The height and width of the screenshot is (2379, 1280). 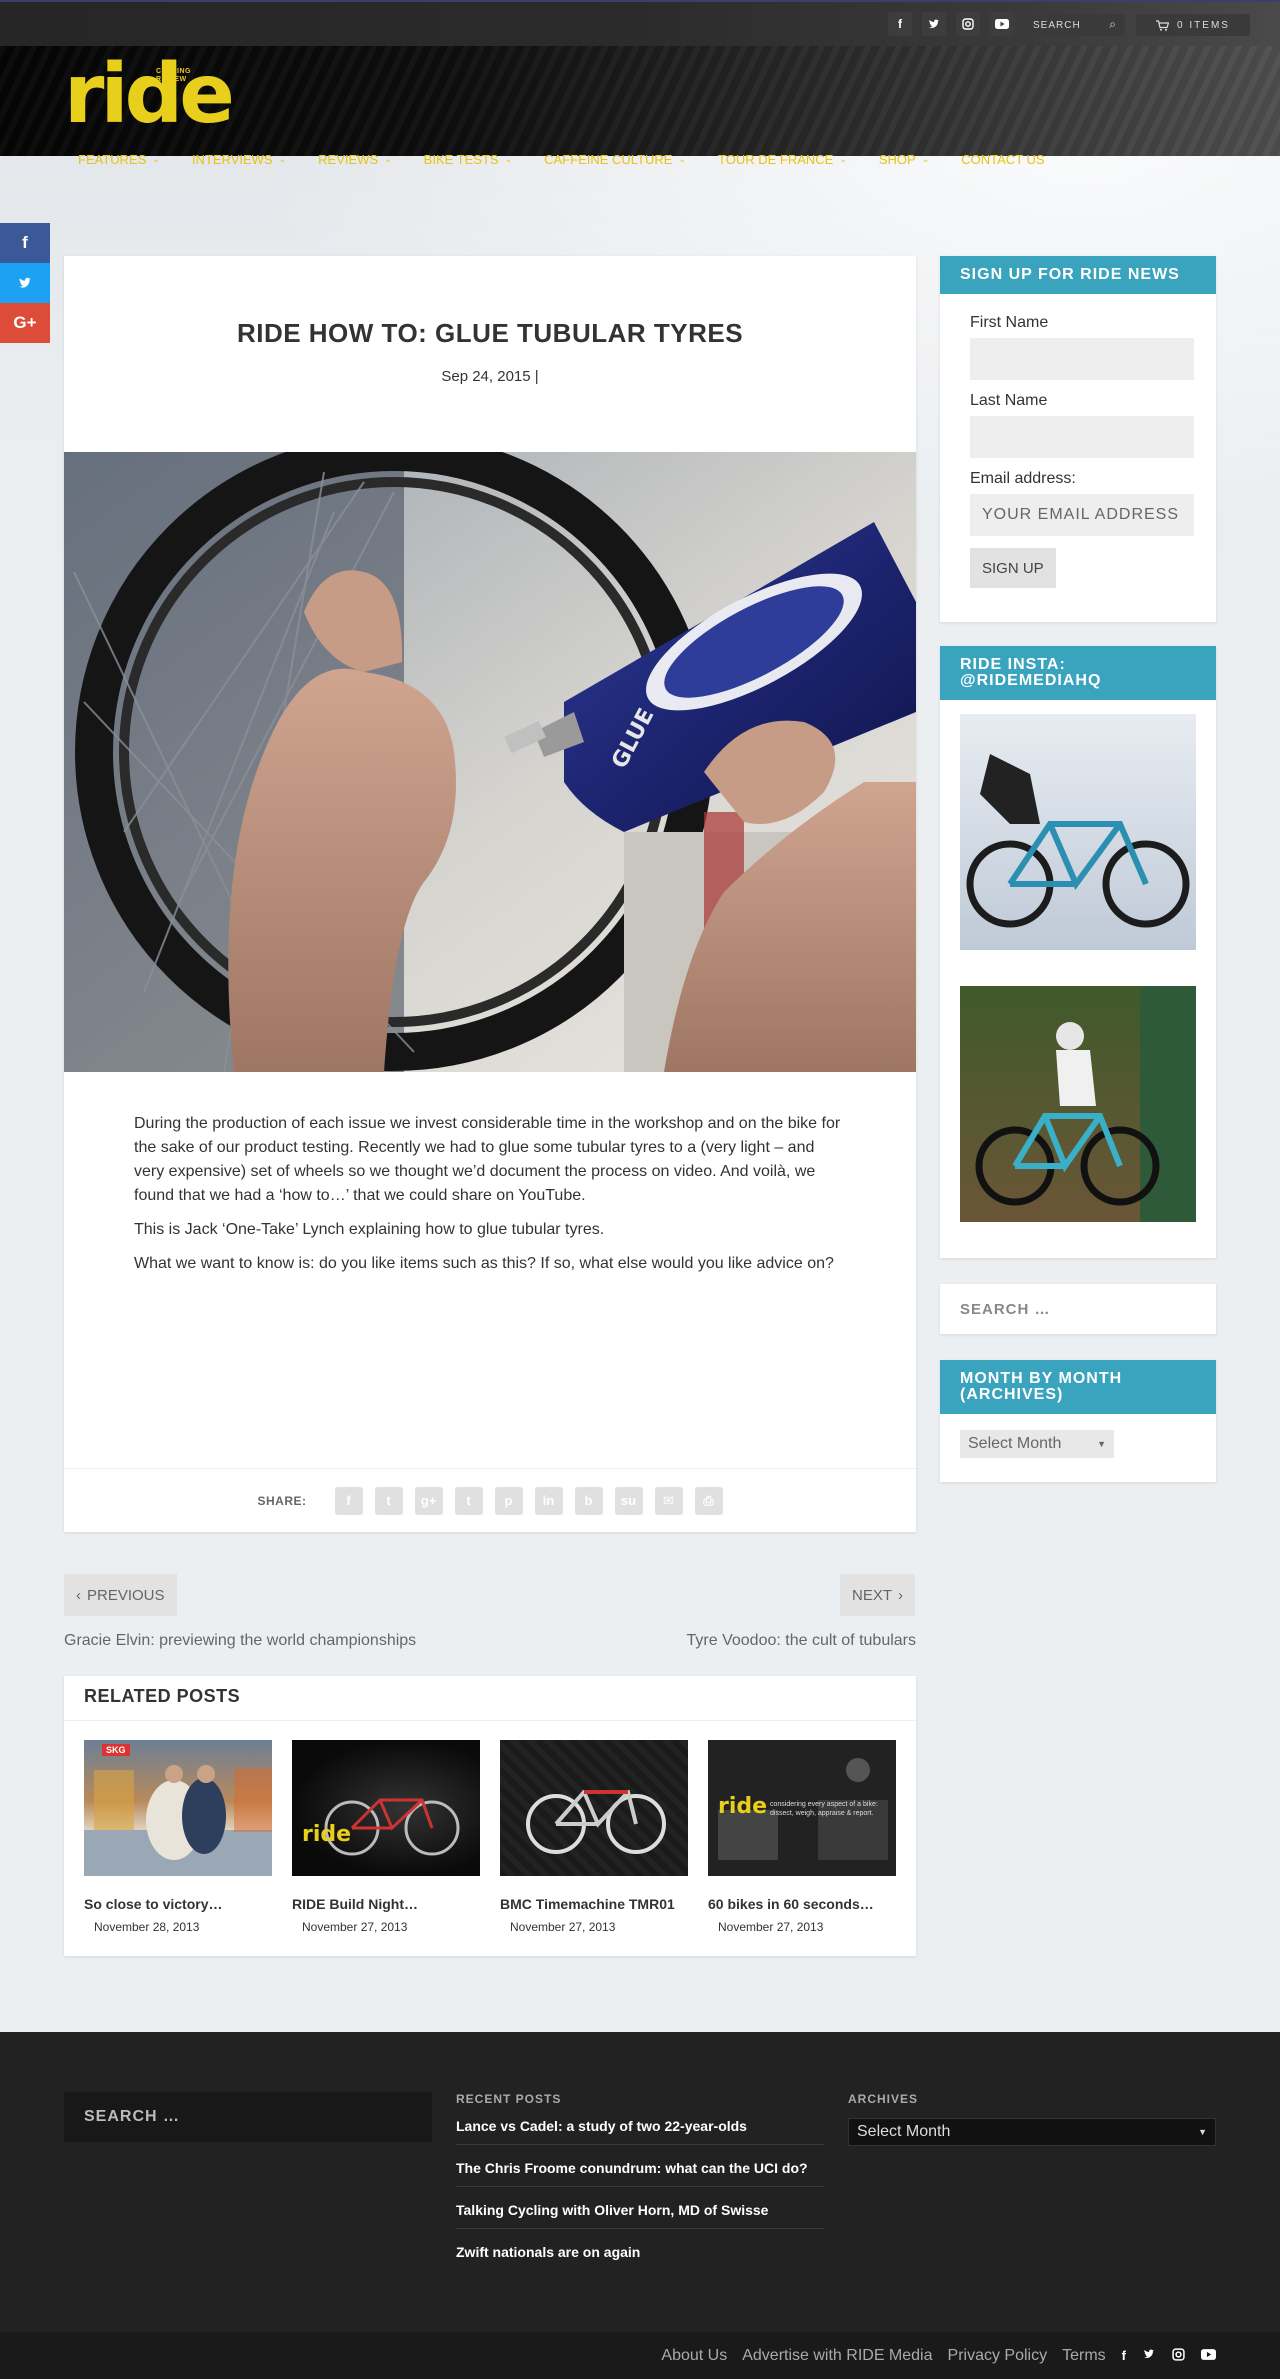 I want to click on nav-label: SHOP, so click(x=897, y=159).